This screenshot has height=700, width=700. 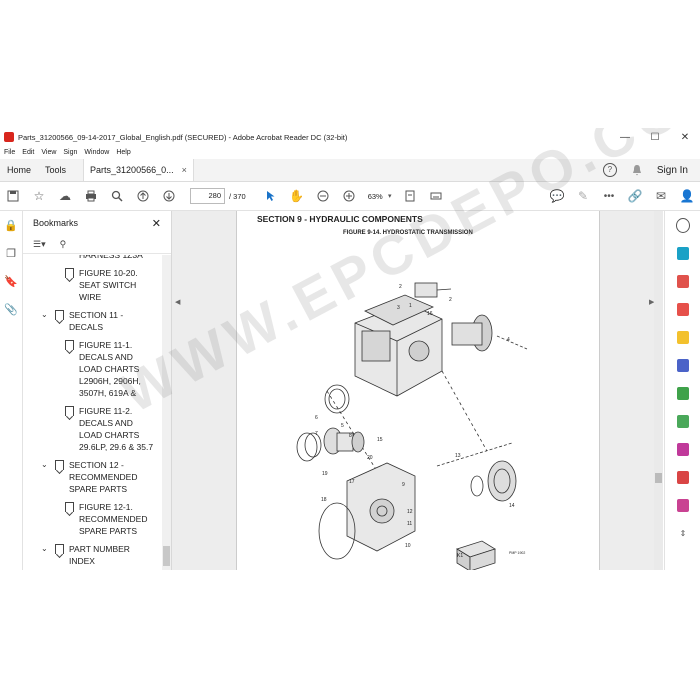 I want to click on organize-pages-icon, so click(x=682, y=393).